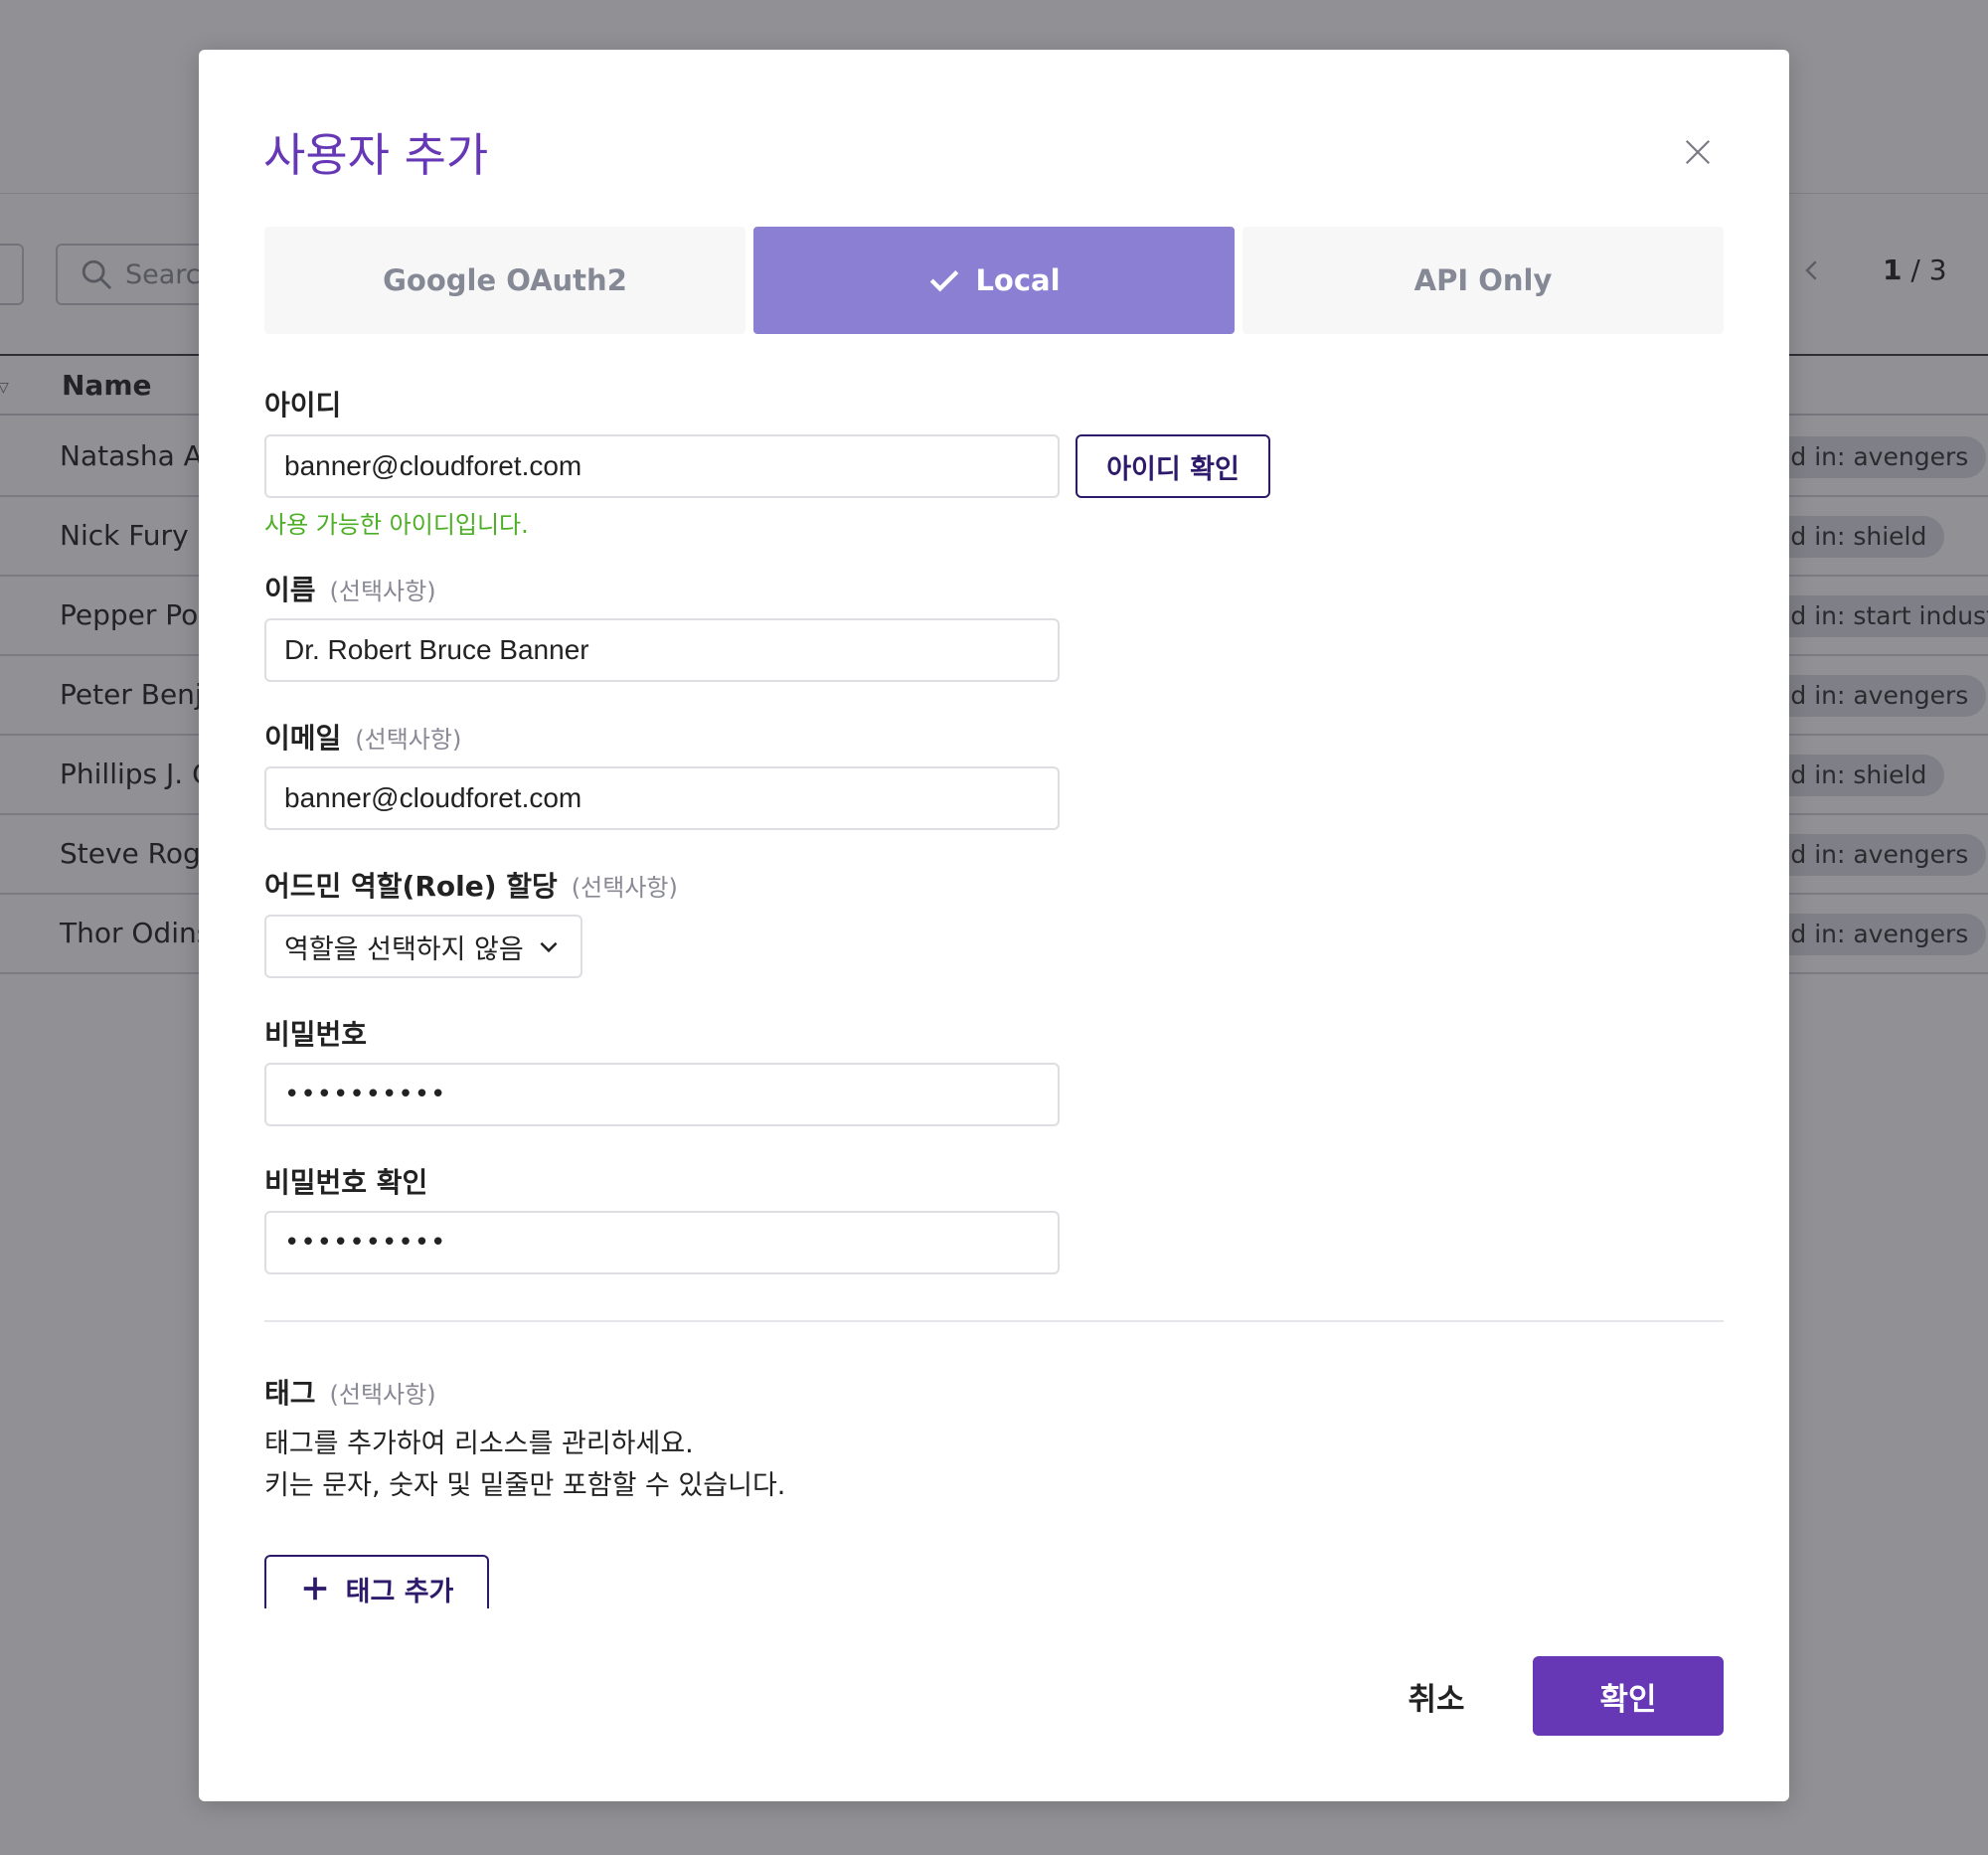 This screenshot has height=1855, width=1988. I want to click on tab-label: Google OAuth2, so click(505, 280).